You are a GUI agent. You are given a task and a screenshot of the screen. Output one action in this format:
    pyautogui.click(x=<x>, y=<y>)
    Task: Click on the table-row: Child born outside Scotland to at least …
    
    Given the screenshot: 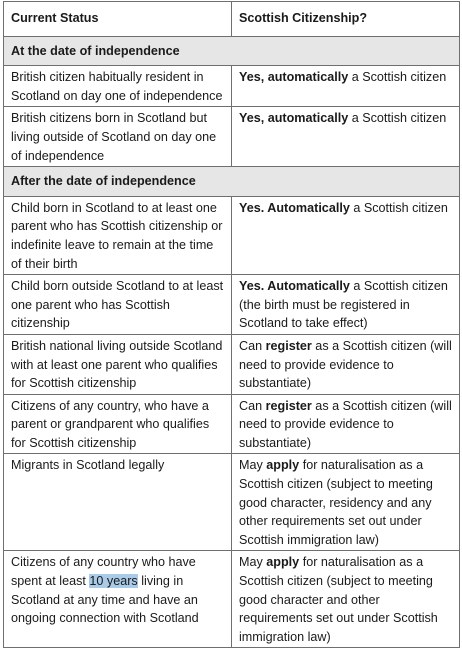 What is the action you would take?
    pyautogui.click(x=231, y=304)
    